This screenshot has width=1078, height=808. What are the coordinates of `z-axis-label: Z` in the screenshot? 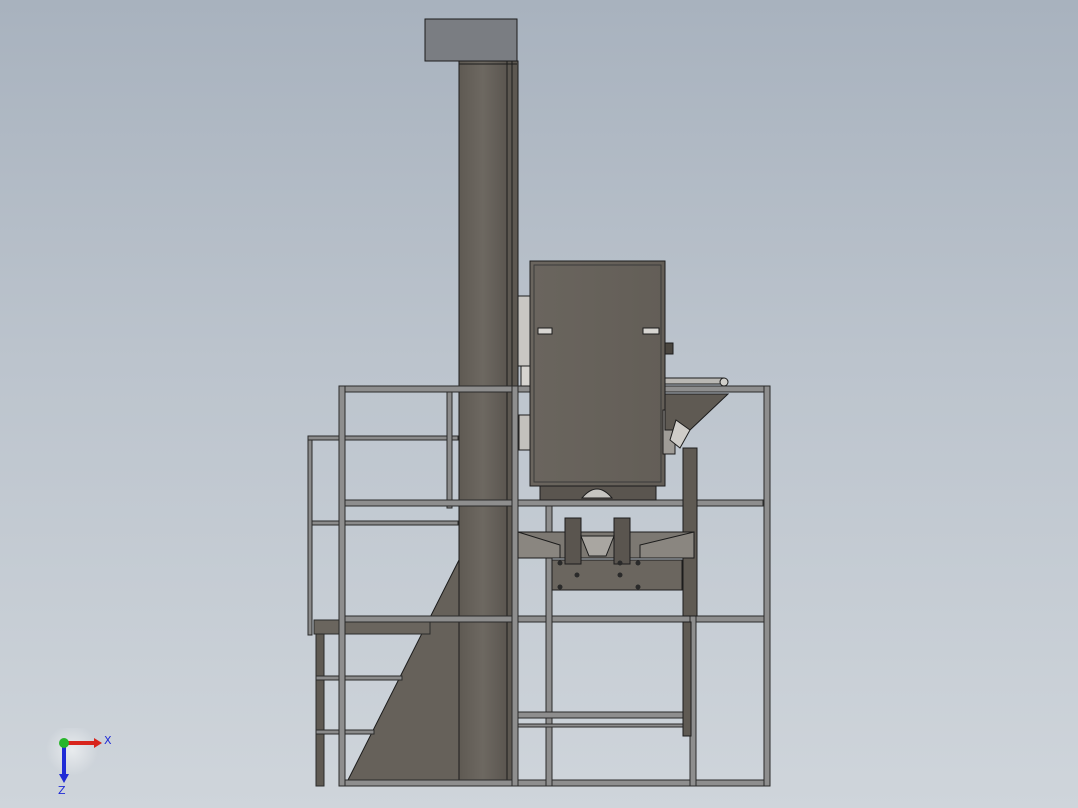 It's located at (62, 790).